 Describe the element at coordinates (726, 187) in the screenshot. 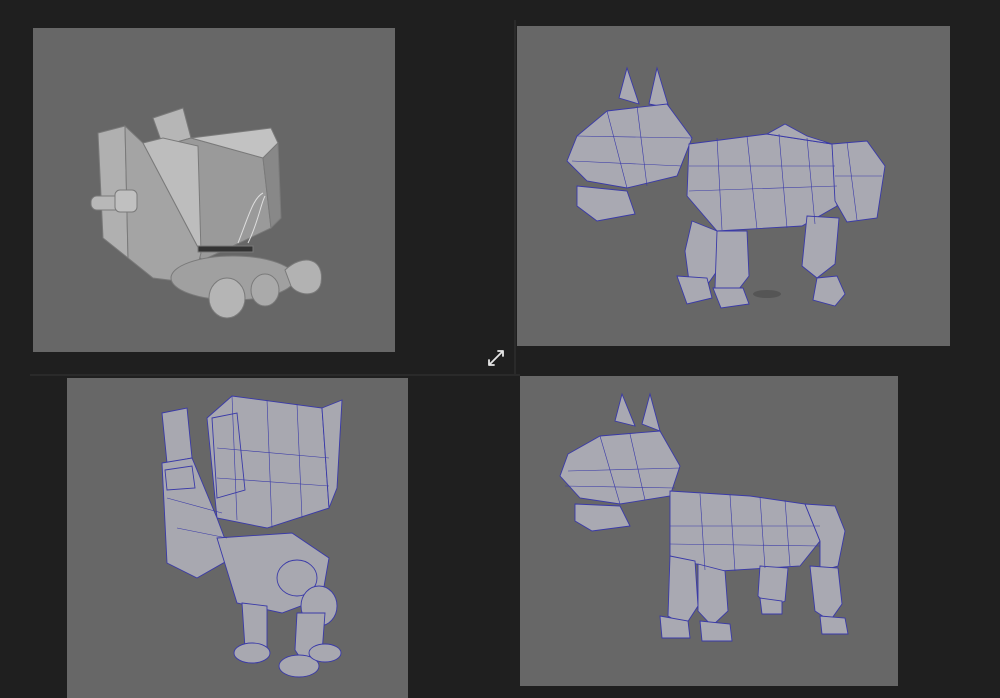

I see `robot-dog-wireframe-side` at that location.